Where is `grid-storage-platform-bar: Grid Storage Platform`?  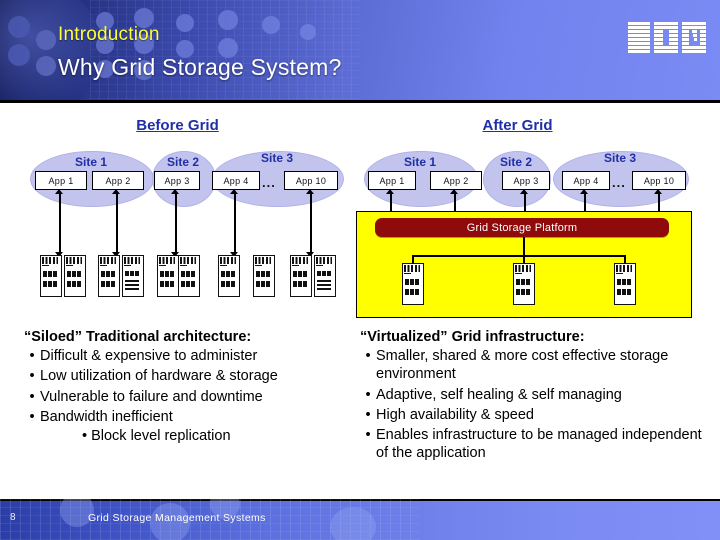 grid-storage-platform-bar: Grid Storage Platform is located at coordinates (522, 227).